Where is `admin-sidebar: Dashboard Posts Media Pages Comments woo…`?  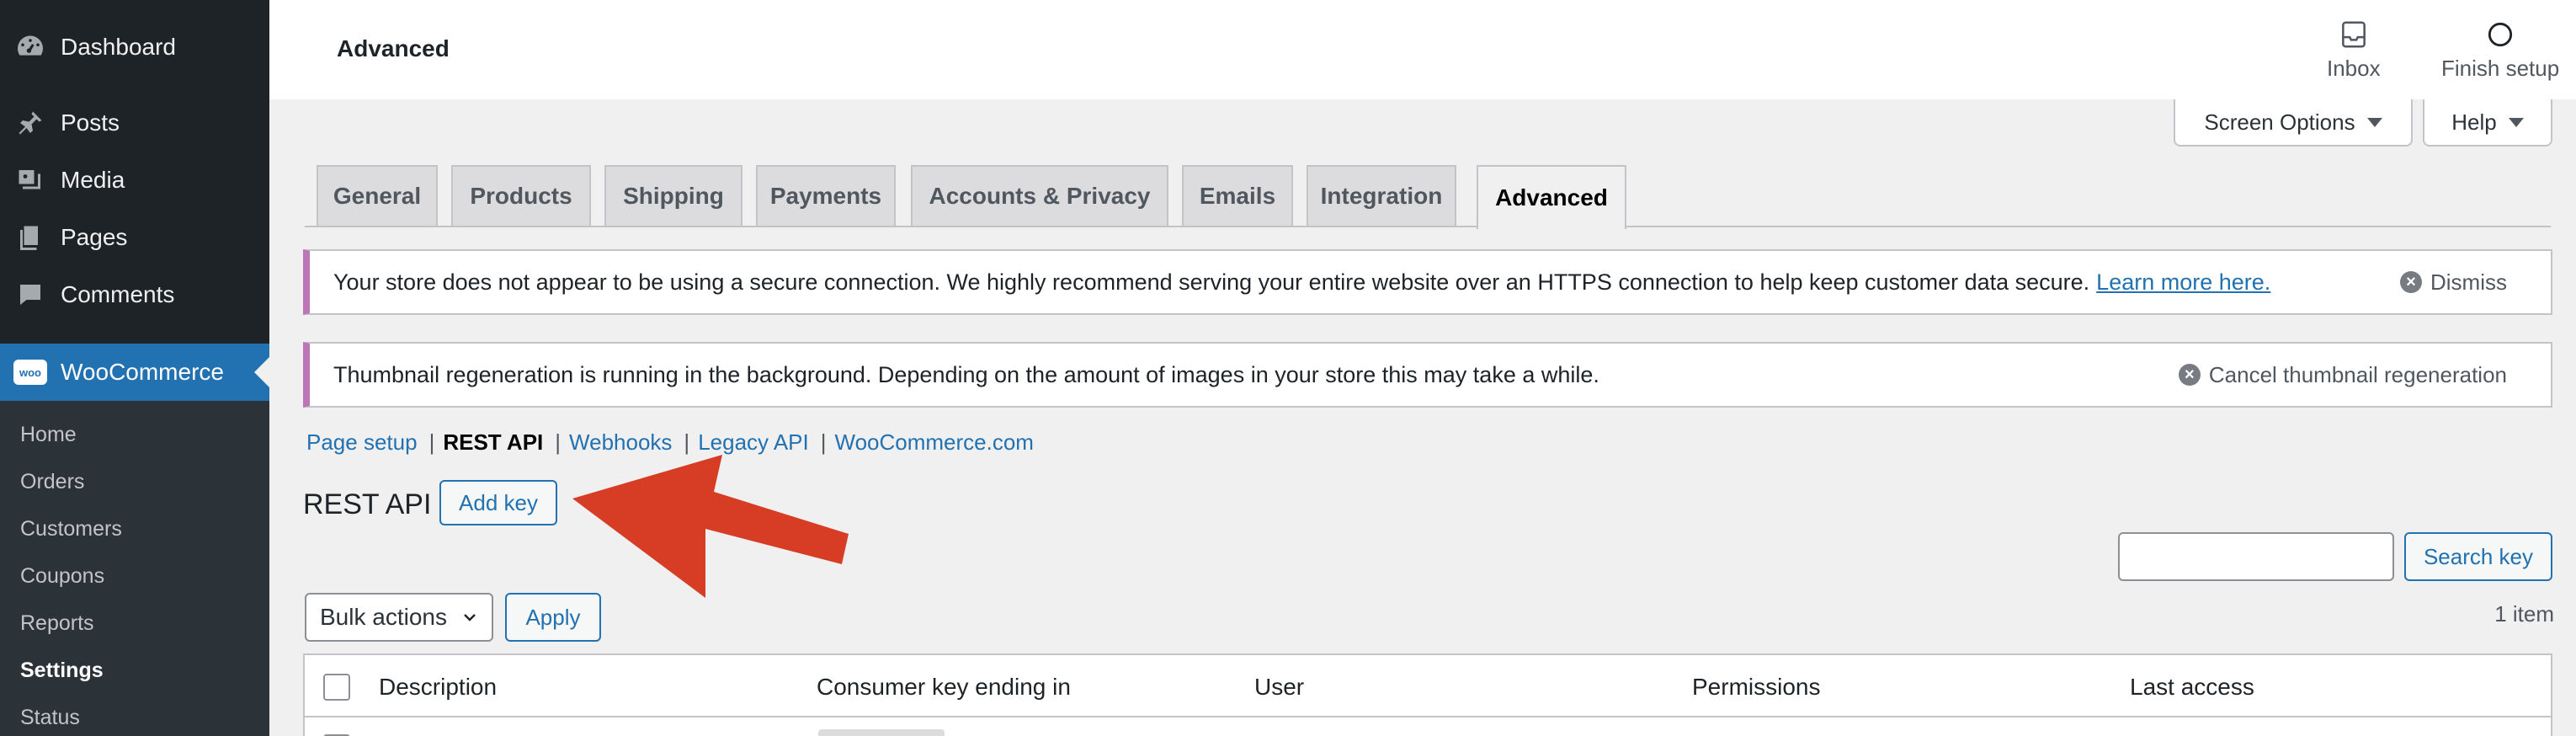
admin-sidebar: Dashboard Posts Media Pages Comments woo… is located at coordinates (134, 368).